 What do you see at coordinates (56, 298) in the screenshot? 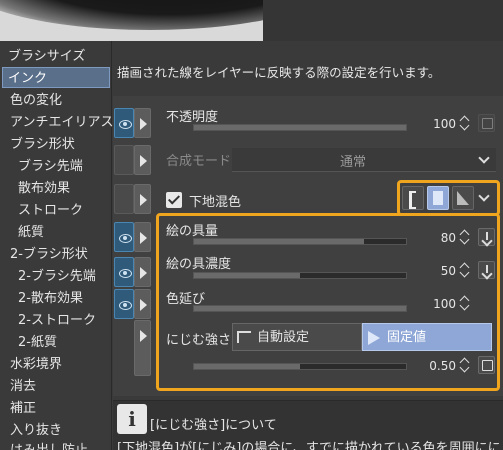
I see `sidebar-item-2-spray-effect: 2-散布効果` at bounding box center [56, 298].